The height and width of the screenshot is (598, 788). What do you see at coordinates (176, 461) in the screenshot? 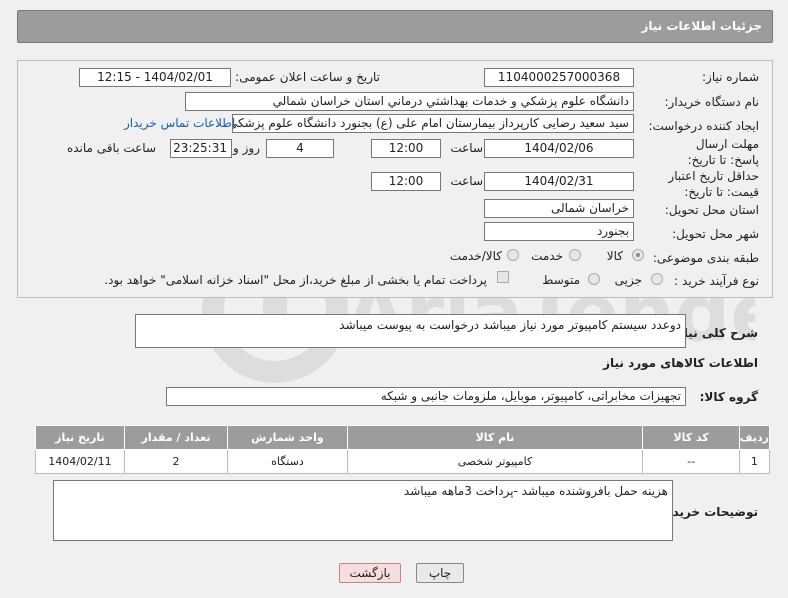
I see `cell-quantity: 2` at bounding box center [176, 461].